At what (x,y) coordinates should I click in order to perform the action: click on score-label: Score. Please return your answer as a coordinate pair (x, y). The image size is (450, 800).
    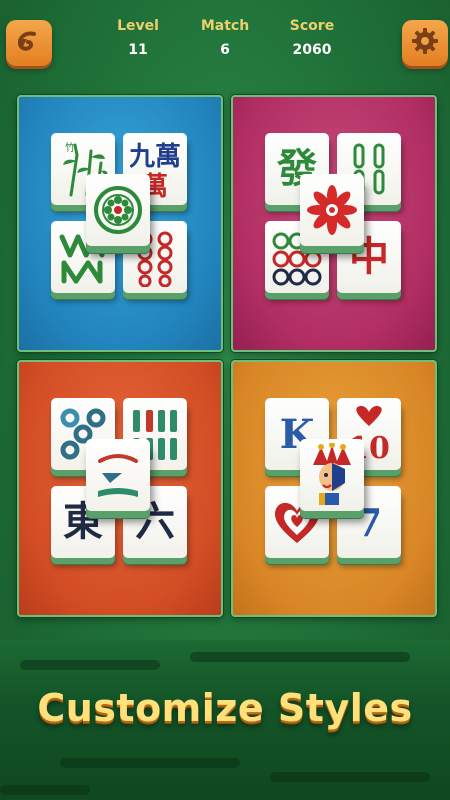
    Looking at the image, I should click on (312, 26).